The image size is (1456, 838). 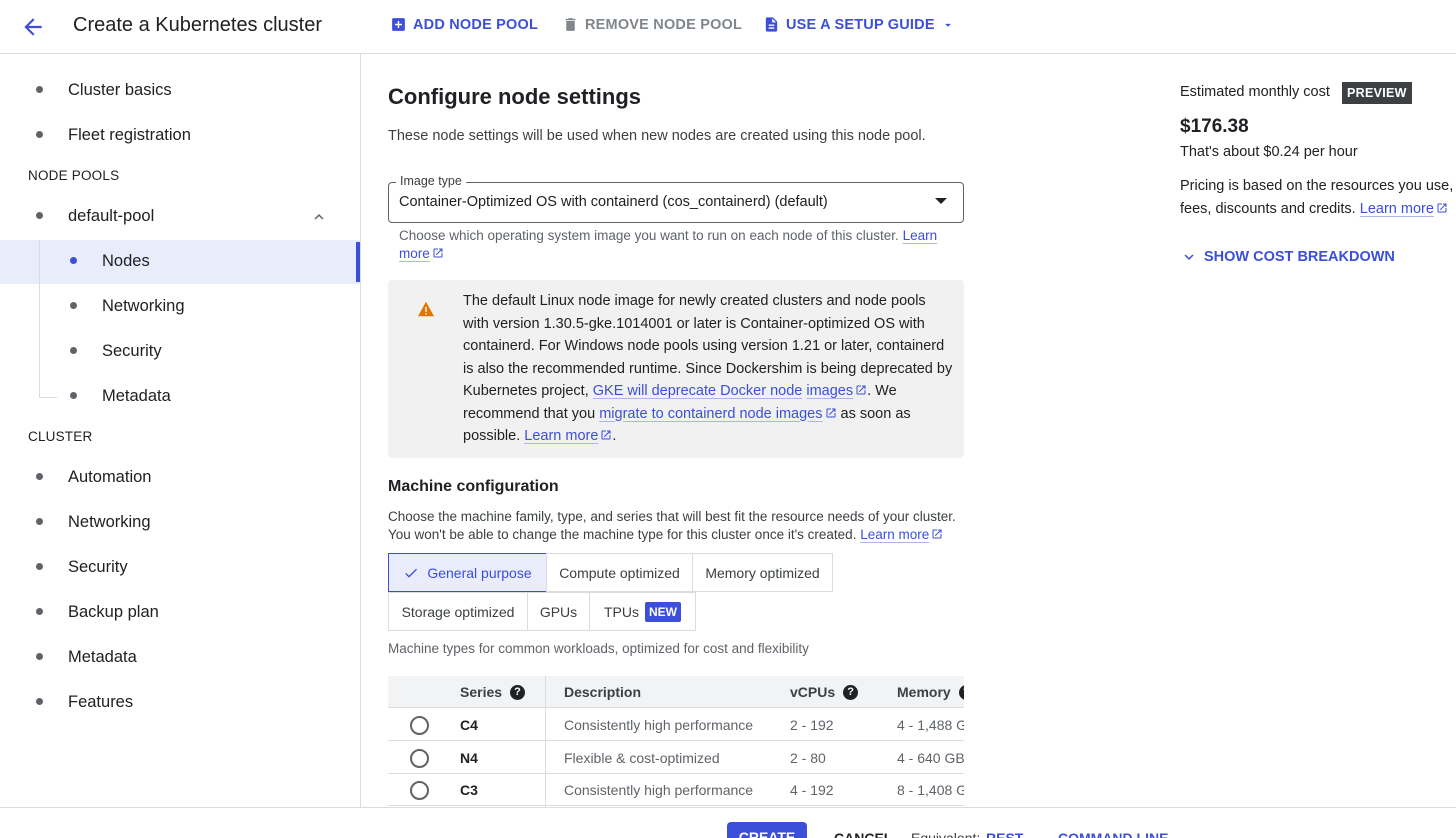 I want to click on check-icon, so click(x=411, y=573).